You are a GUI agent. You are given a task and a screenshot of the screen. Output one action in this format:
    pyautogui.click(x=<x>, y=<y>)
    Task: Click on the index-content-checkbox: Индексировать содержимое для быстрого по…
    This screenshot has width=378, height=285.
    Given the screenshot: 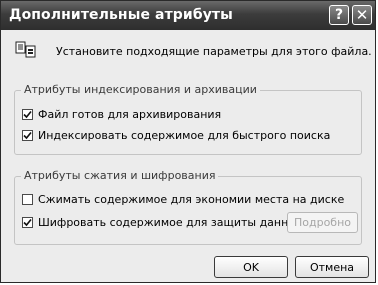 What is the action you would take?
    pyautogui.click(x=176, y=135)
    